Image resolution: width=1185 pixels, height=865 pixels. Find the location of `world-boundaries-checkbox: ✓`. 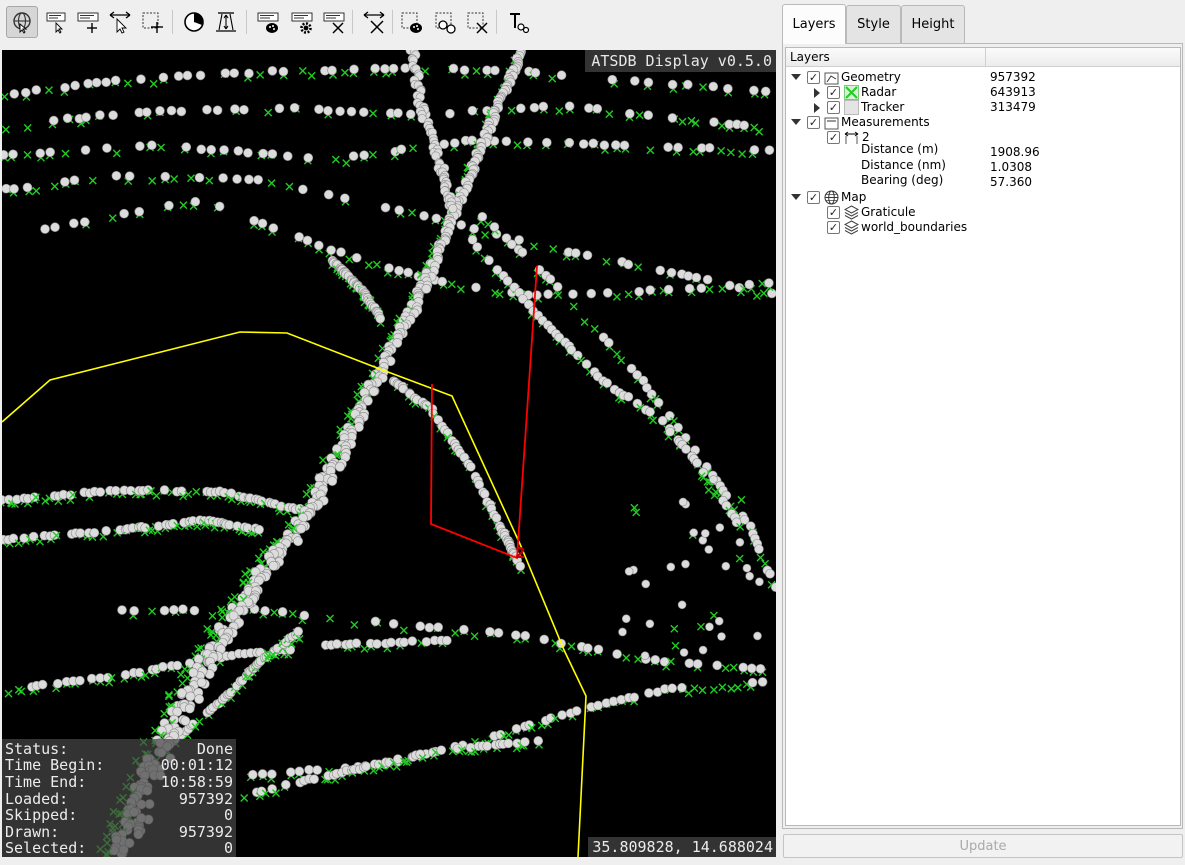

world-boundaries-checkbox: ✓ is located at coordinates (833, 227).